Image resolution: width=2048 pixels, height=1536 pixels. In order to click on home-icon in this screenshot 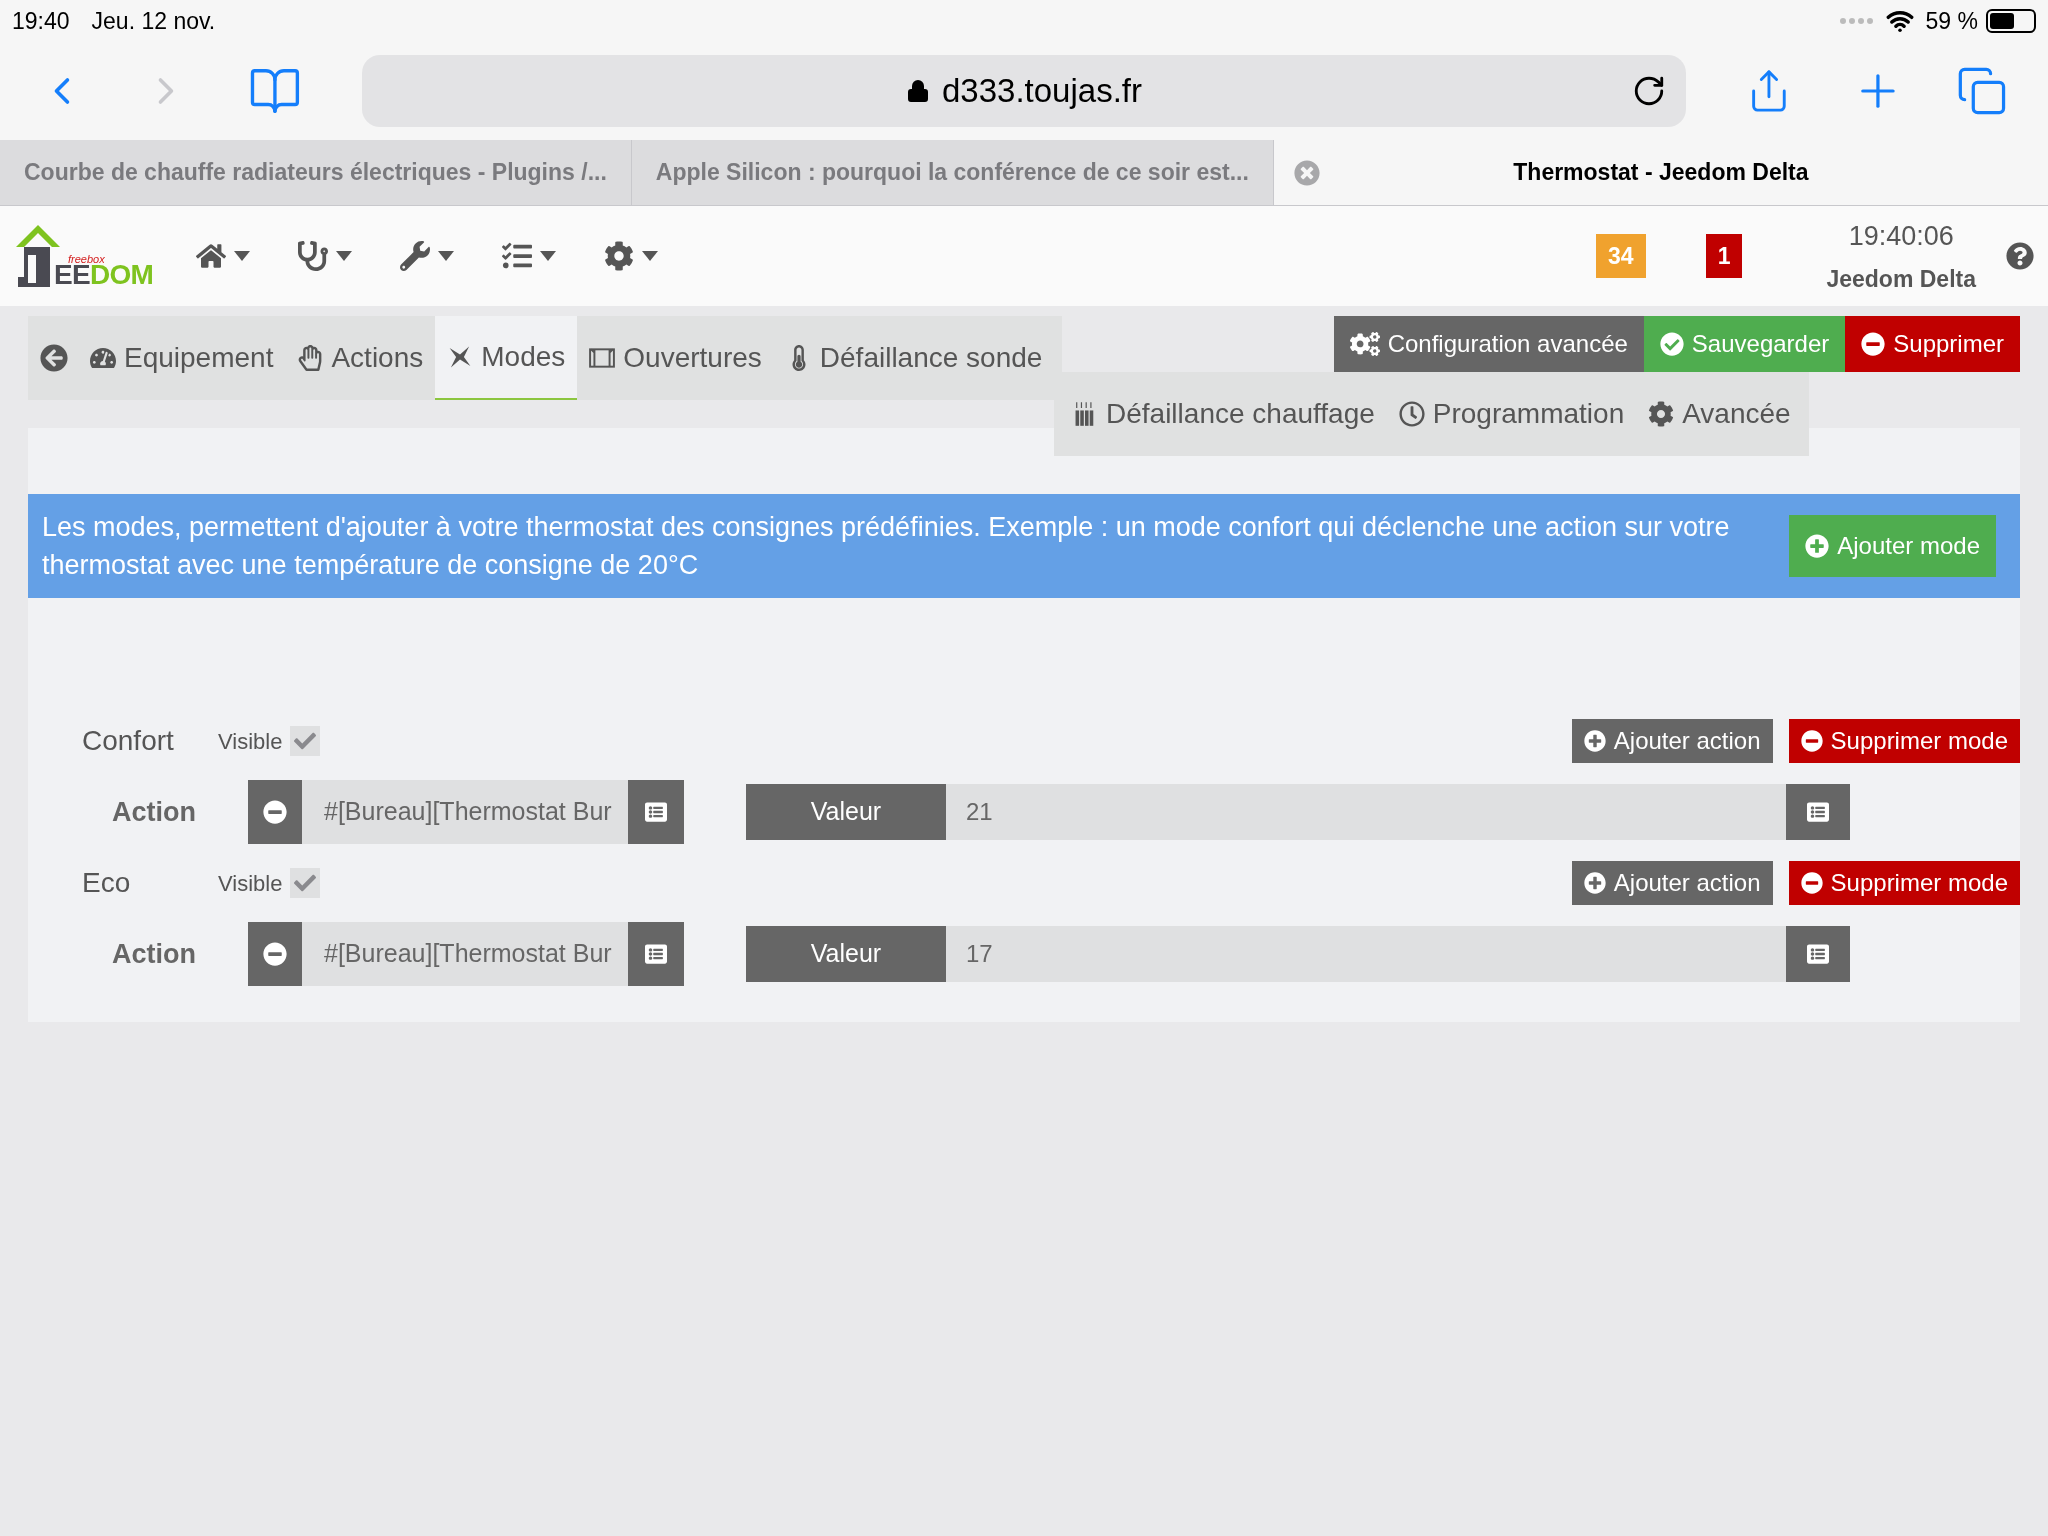, I will do `click(211, 256)`.